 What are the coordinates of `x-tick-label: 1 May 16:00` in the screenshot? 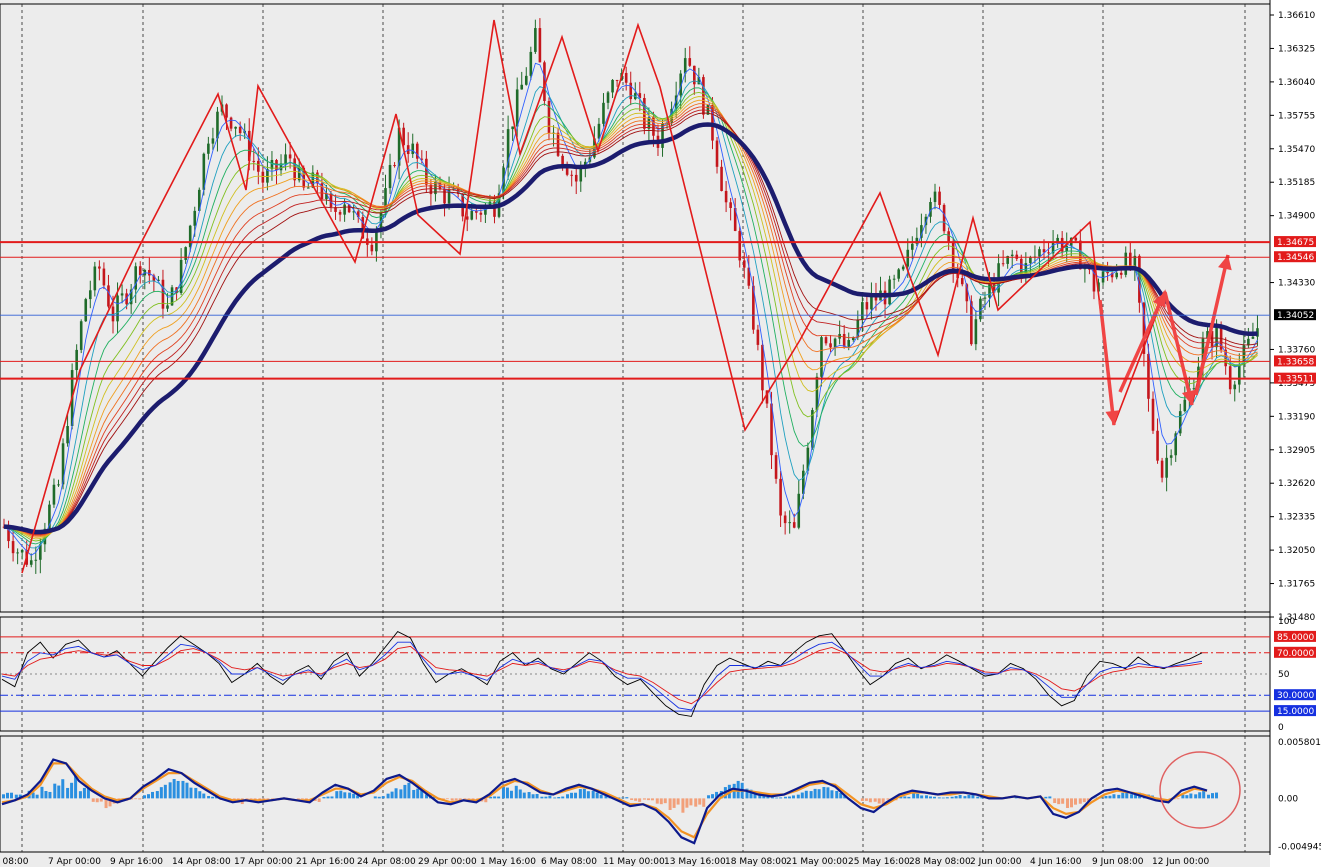 It's located at (508, 862).